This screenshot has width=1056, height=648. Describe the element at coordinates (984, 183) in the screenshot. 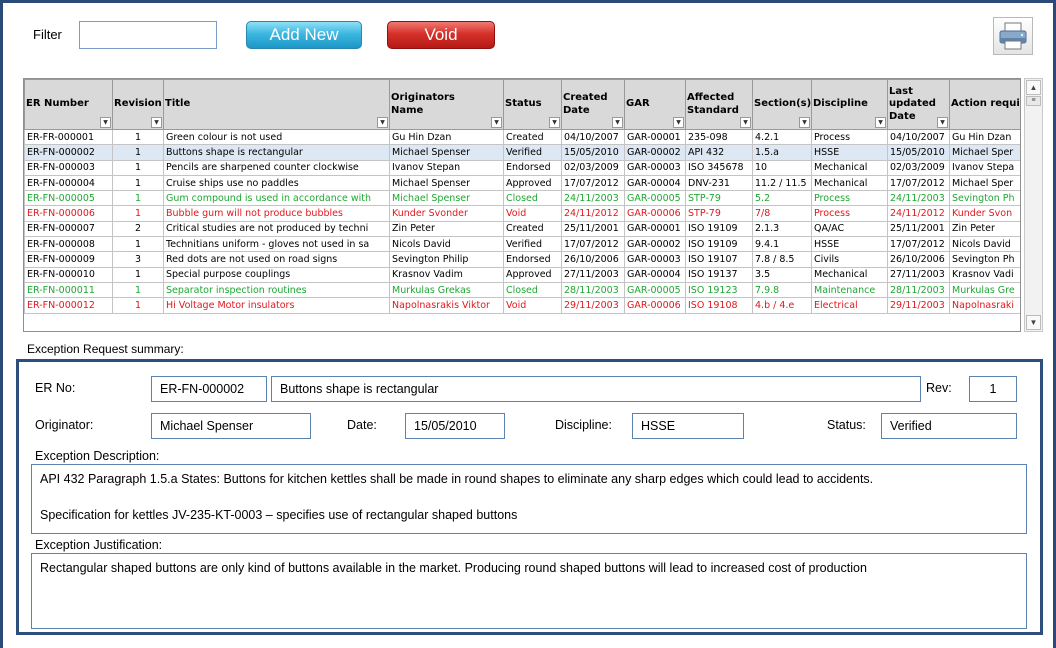

I see `table-cell: Michael Sper` at that location.